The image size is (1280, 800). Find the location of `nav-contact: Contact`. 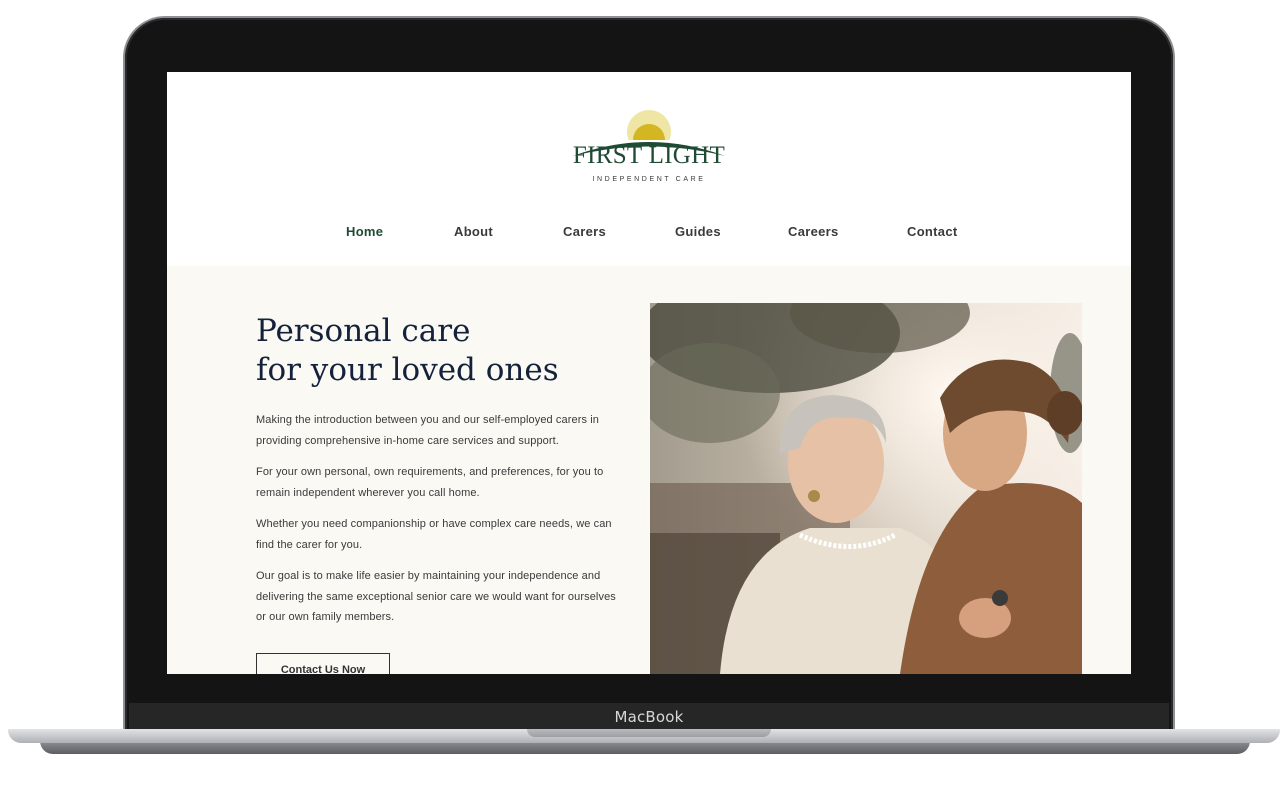

nav-contact: Contact is located at coordinates (932, 231).